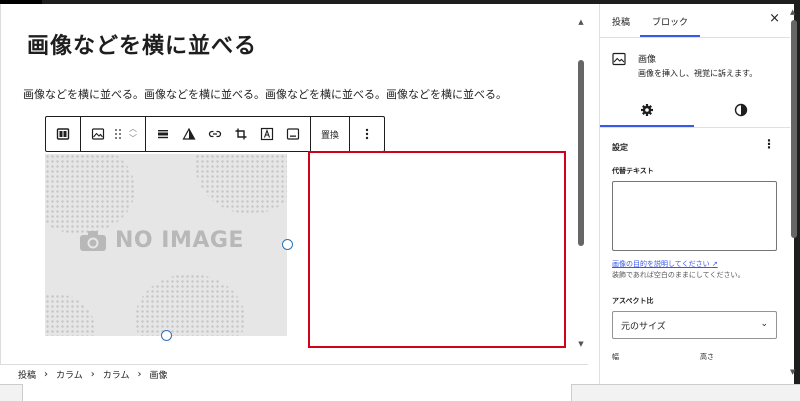 The image size is (800, 401). I want to click on resize-handle-bottom, so click(166, 335).